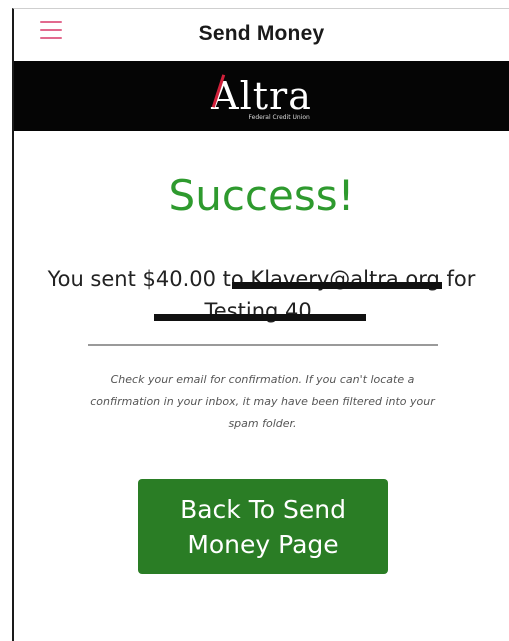 The image size is (509, 641). Describe the element at coordinates (263, 345) in the screenshot. I see `divider` at that location.